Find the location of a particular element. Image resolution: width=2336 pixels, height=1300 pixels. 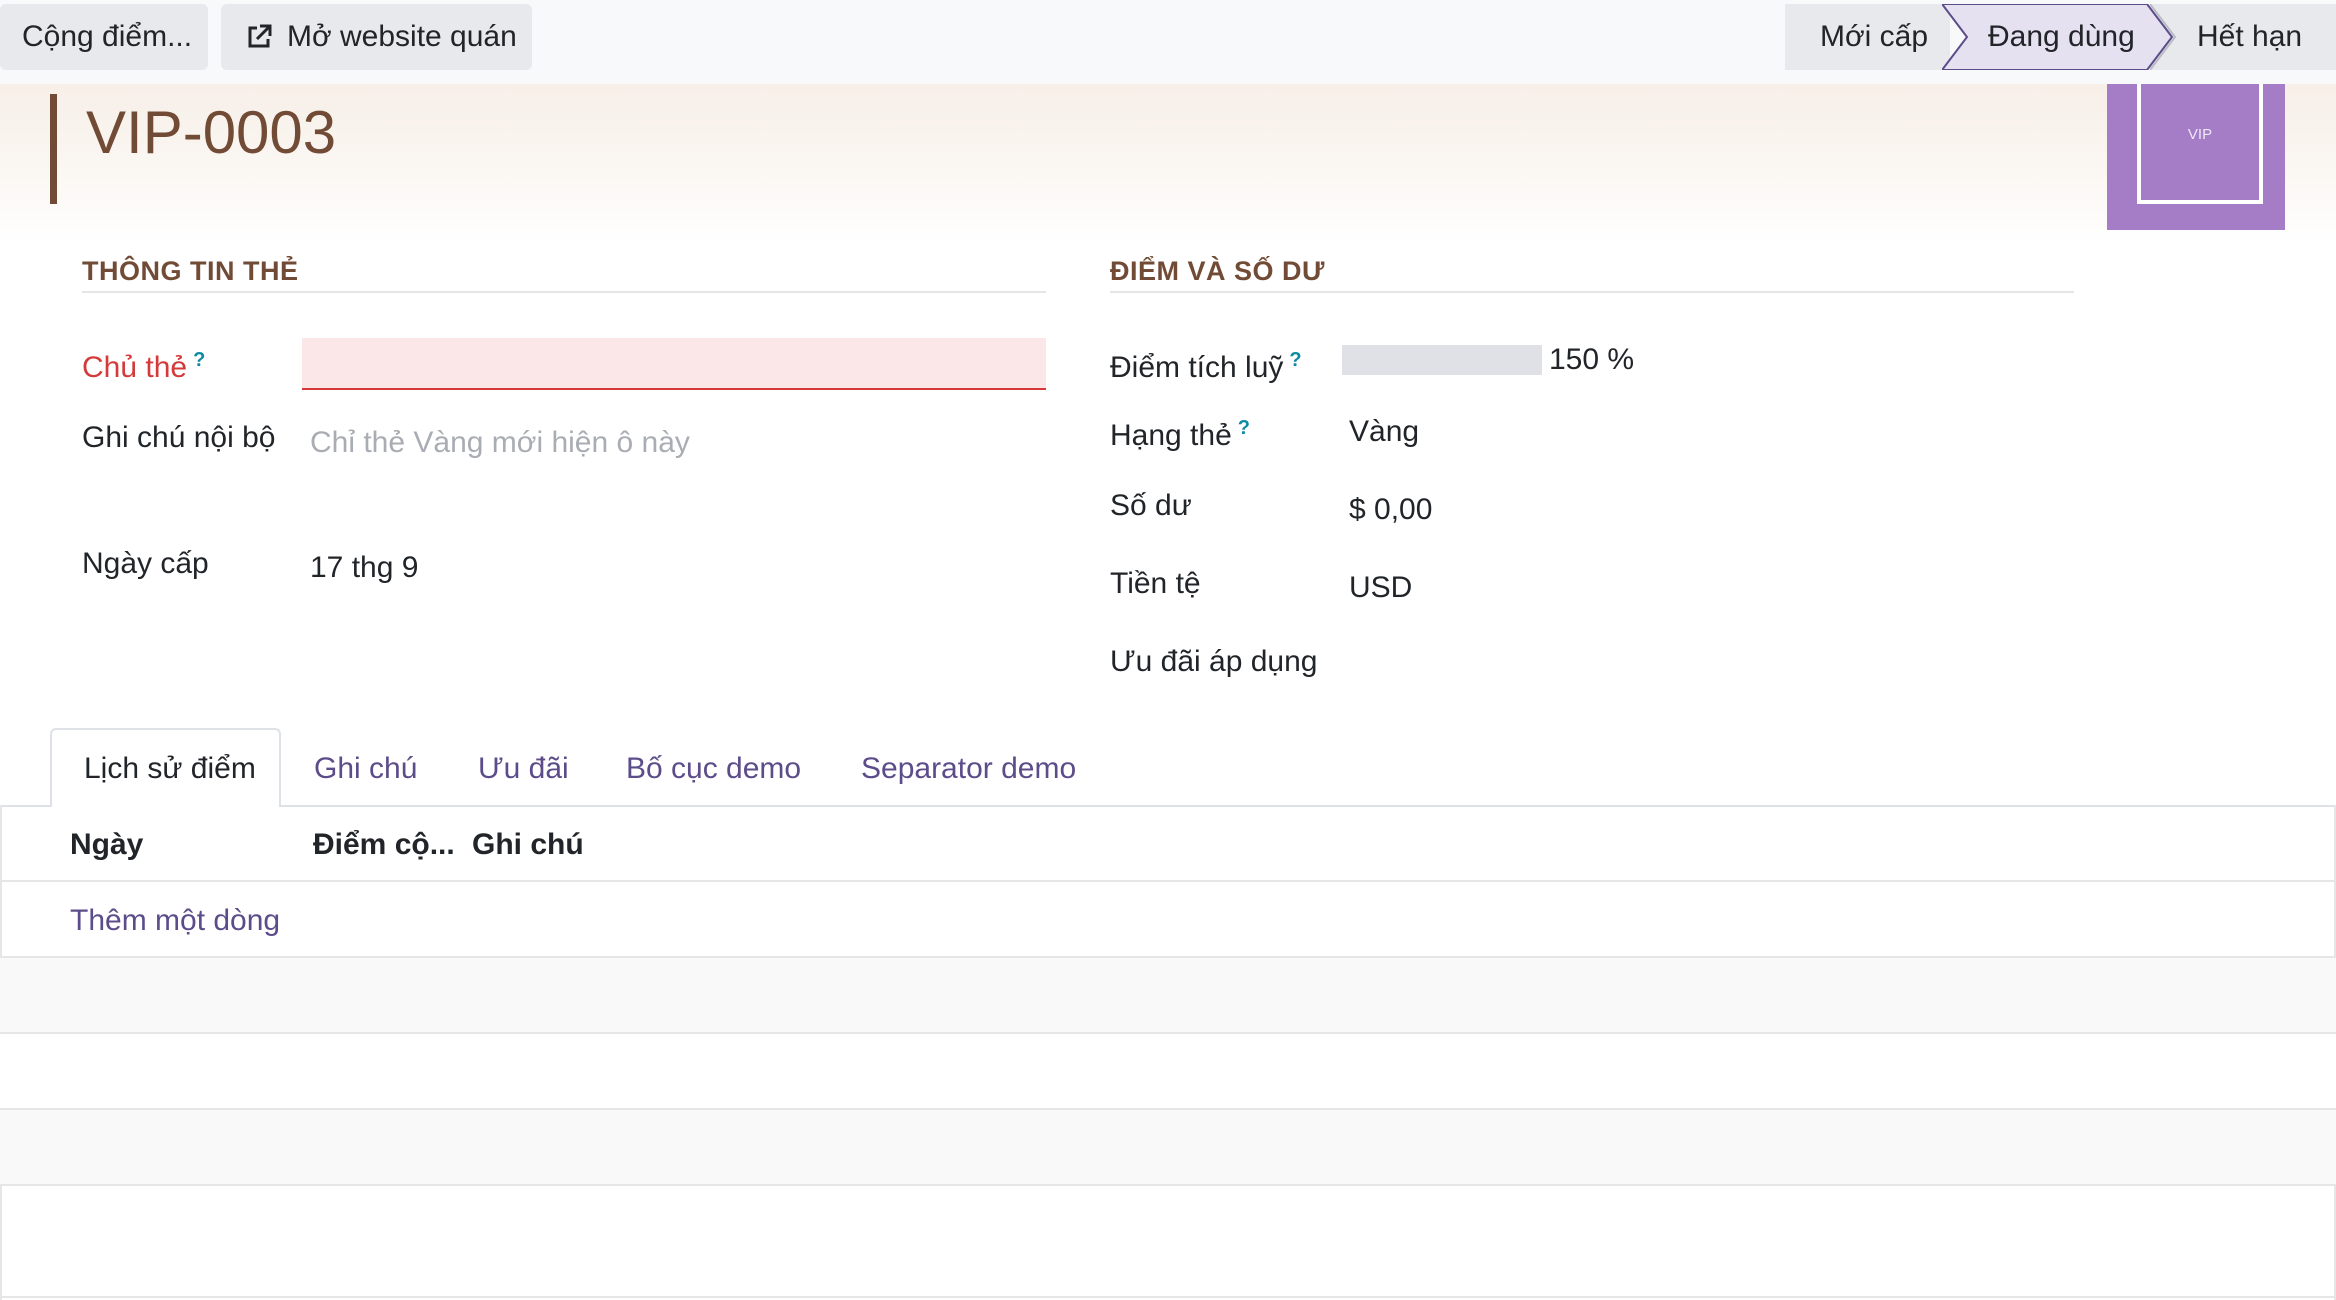

holder-help-icon: ? is located at coordinates (199, 360).